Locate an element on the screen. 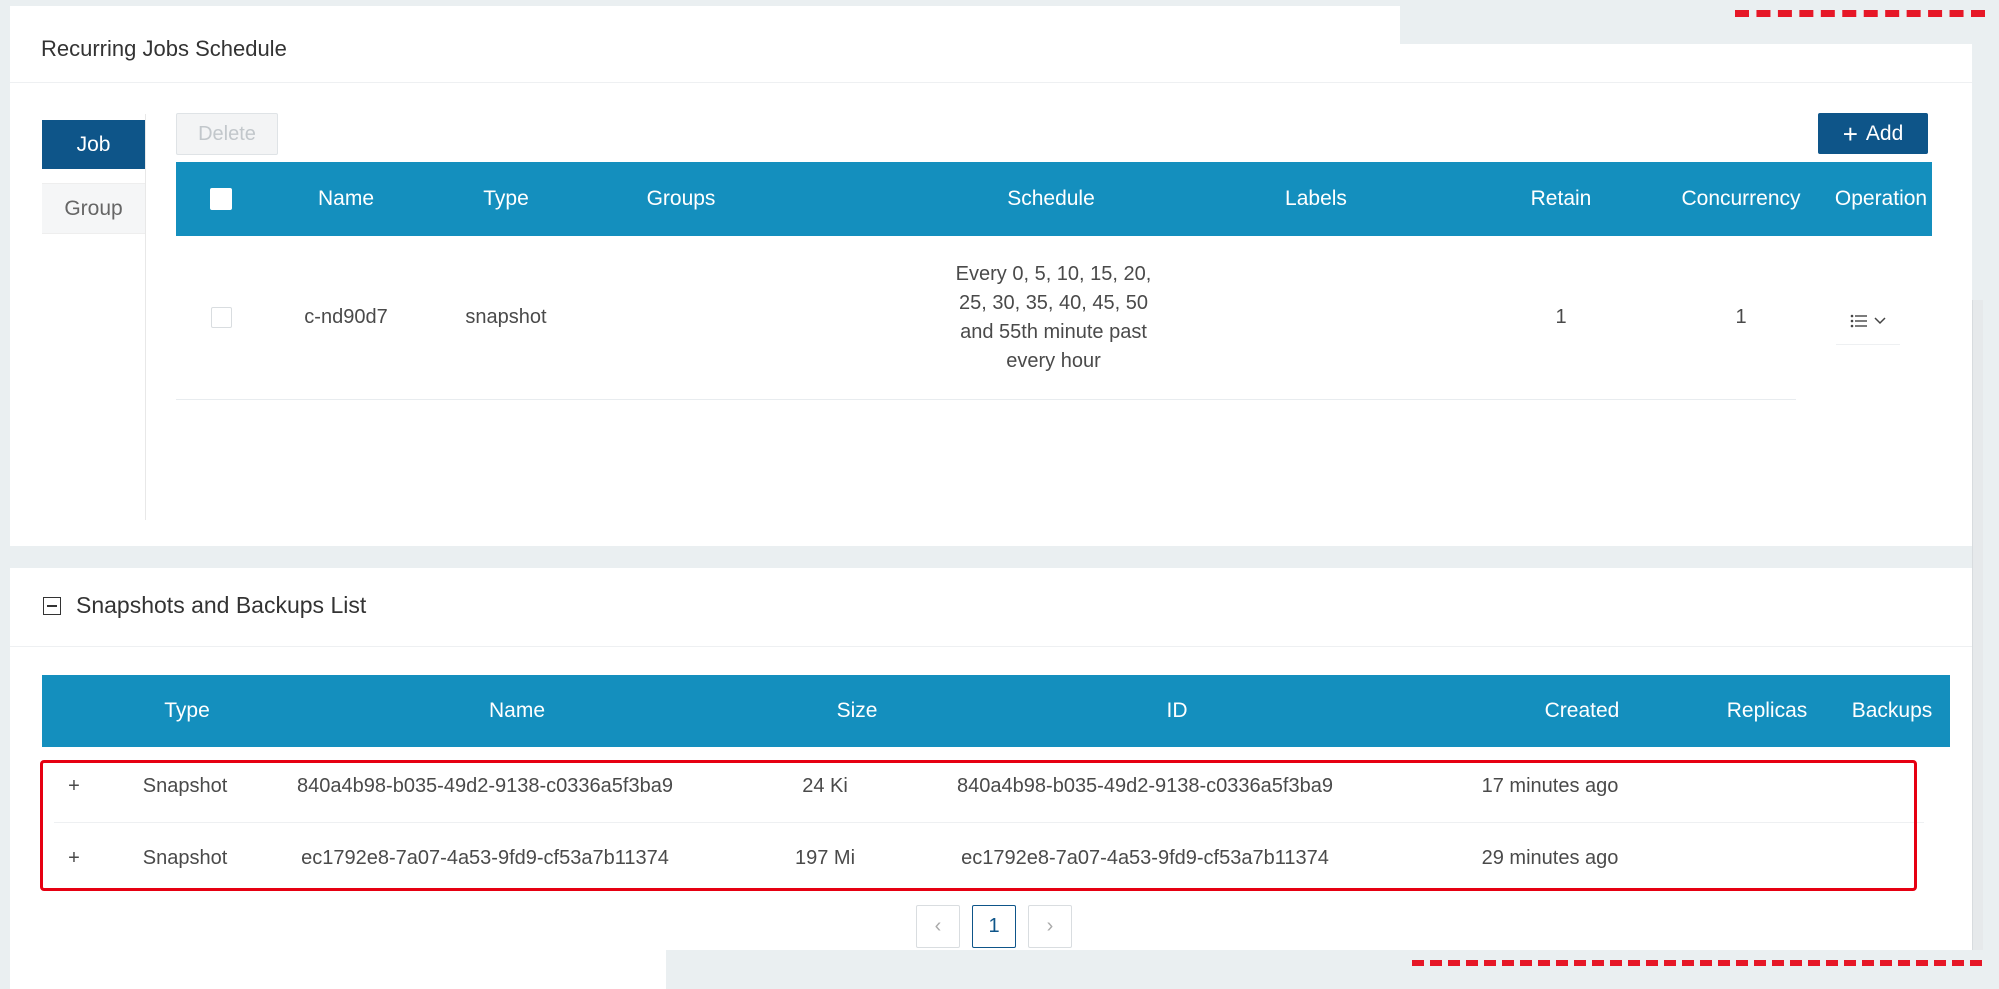 This screenshot has height=989, width=1999. col-id: ID is located at coordinates (1177, 711).